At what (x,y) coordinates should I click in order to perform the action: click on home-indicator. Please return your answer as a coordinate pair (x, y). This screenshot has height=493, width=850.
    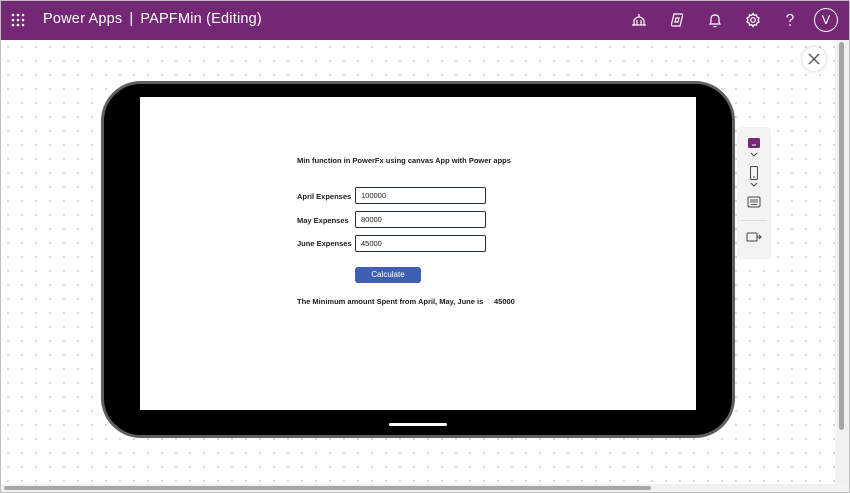
    Looking at the image, I should click on (418, 424).